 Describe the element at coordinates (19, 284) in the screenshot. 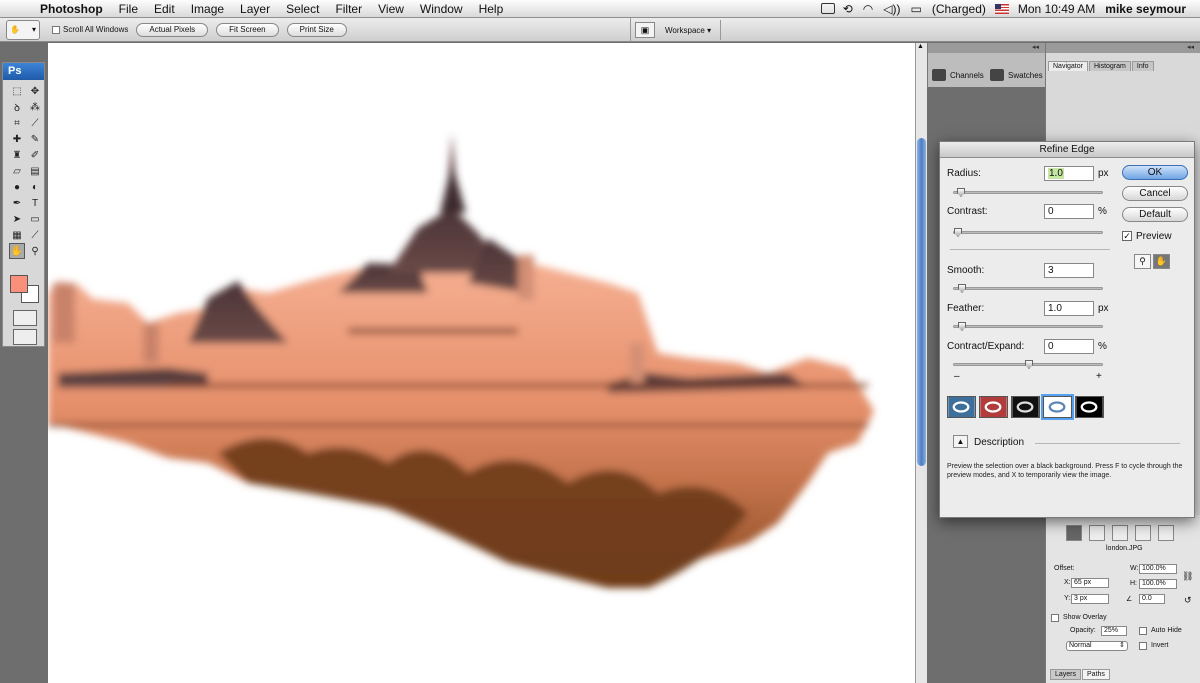

I see `foreground-color-swatch` at that location.